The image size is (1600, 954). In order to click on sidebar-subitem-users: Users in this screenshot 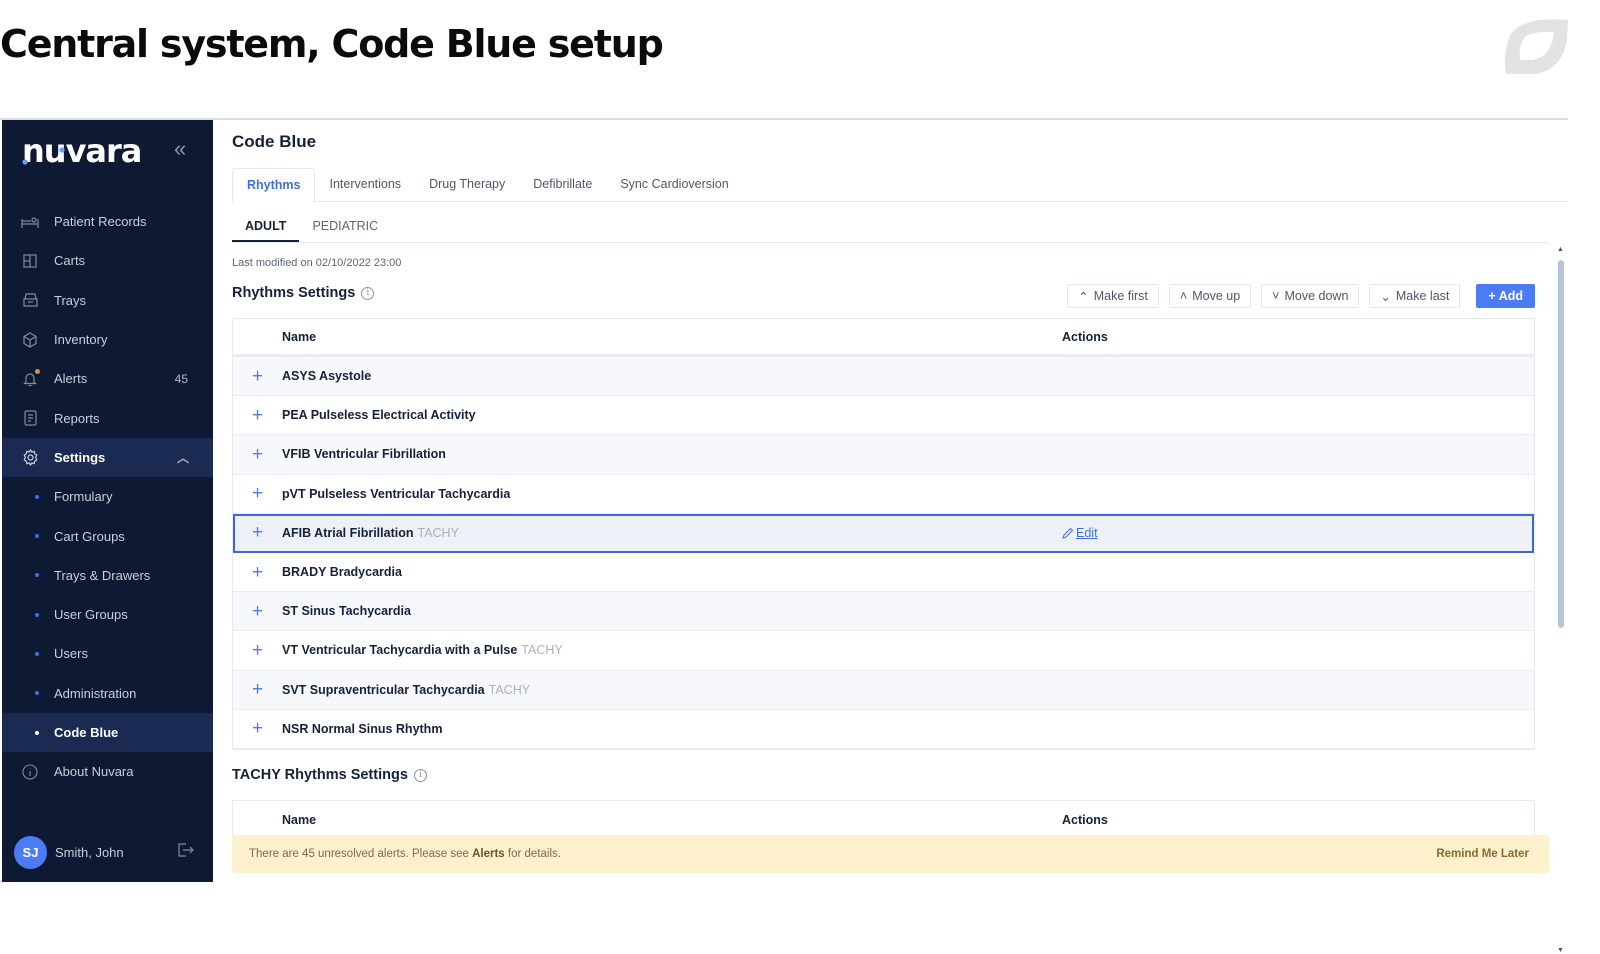, I will do `click(107, 653)`.